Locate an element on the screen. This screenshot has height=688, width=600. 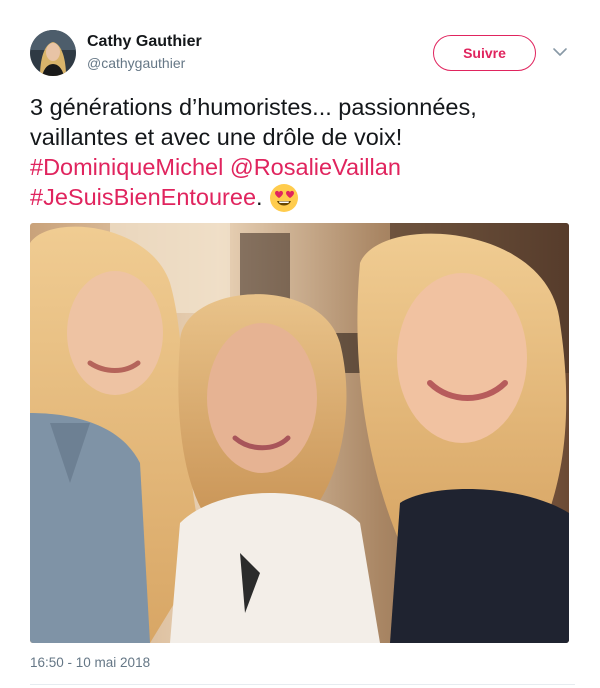
mention-link: @RosalieVaillan is located at coordinates (315, 167).